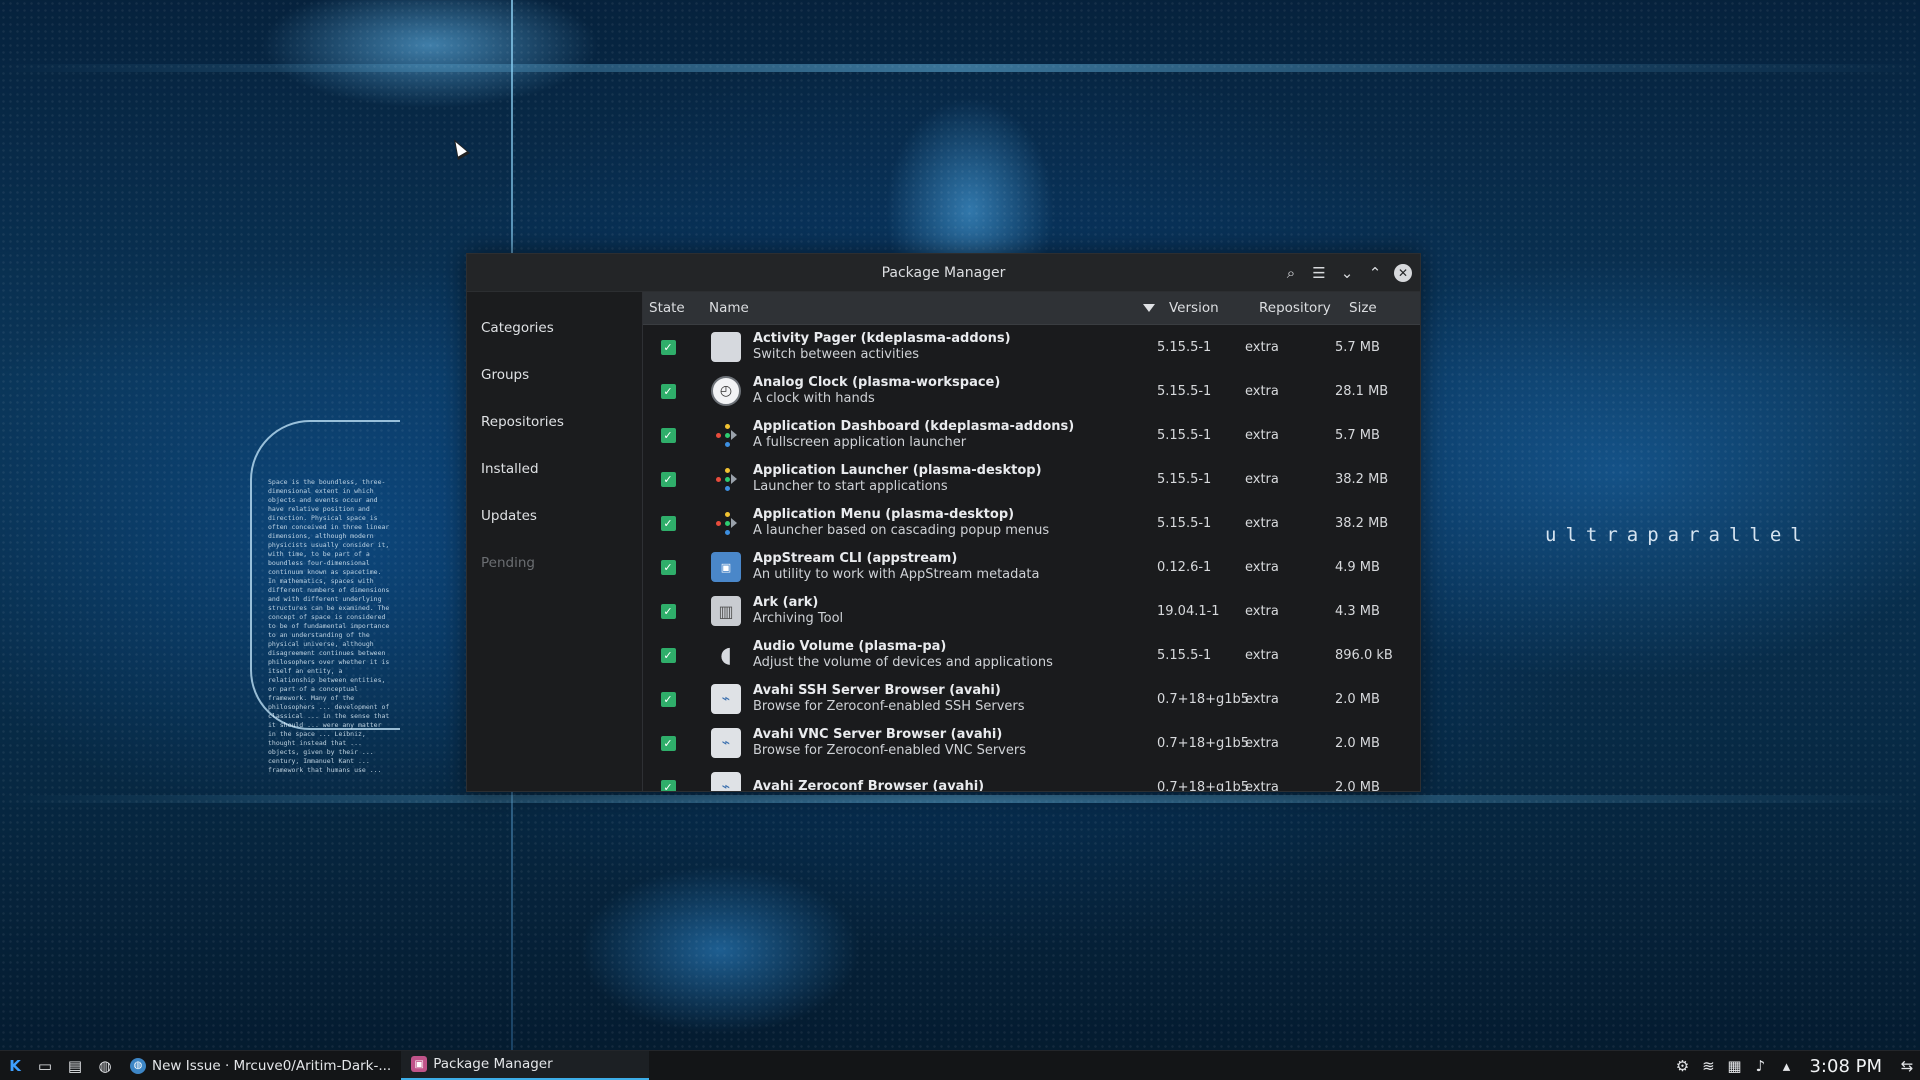  What do you see at coordinates (1298, 308) in the screenshot?
I see `column-header-repository: Repository` at bounding box center [1298, 308].